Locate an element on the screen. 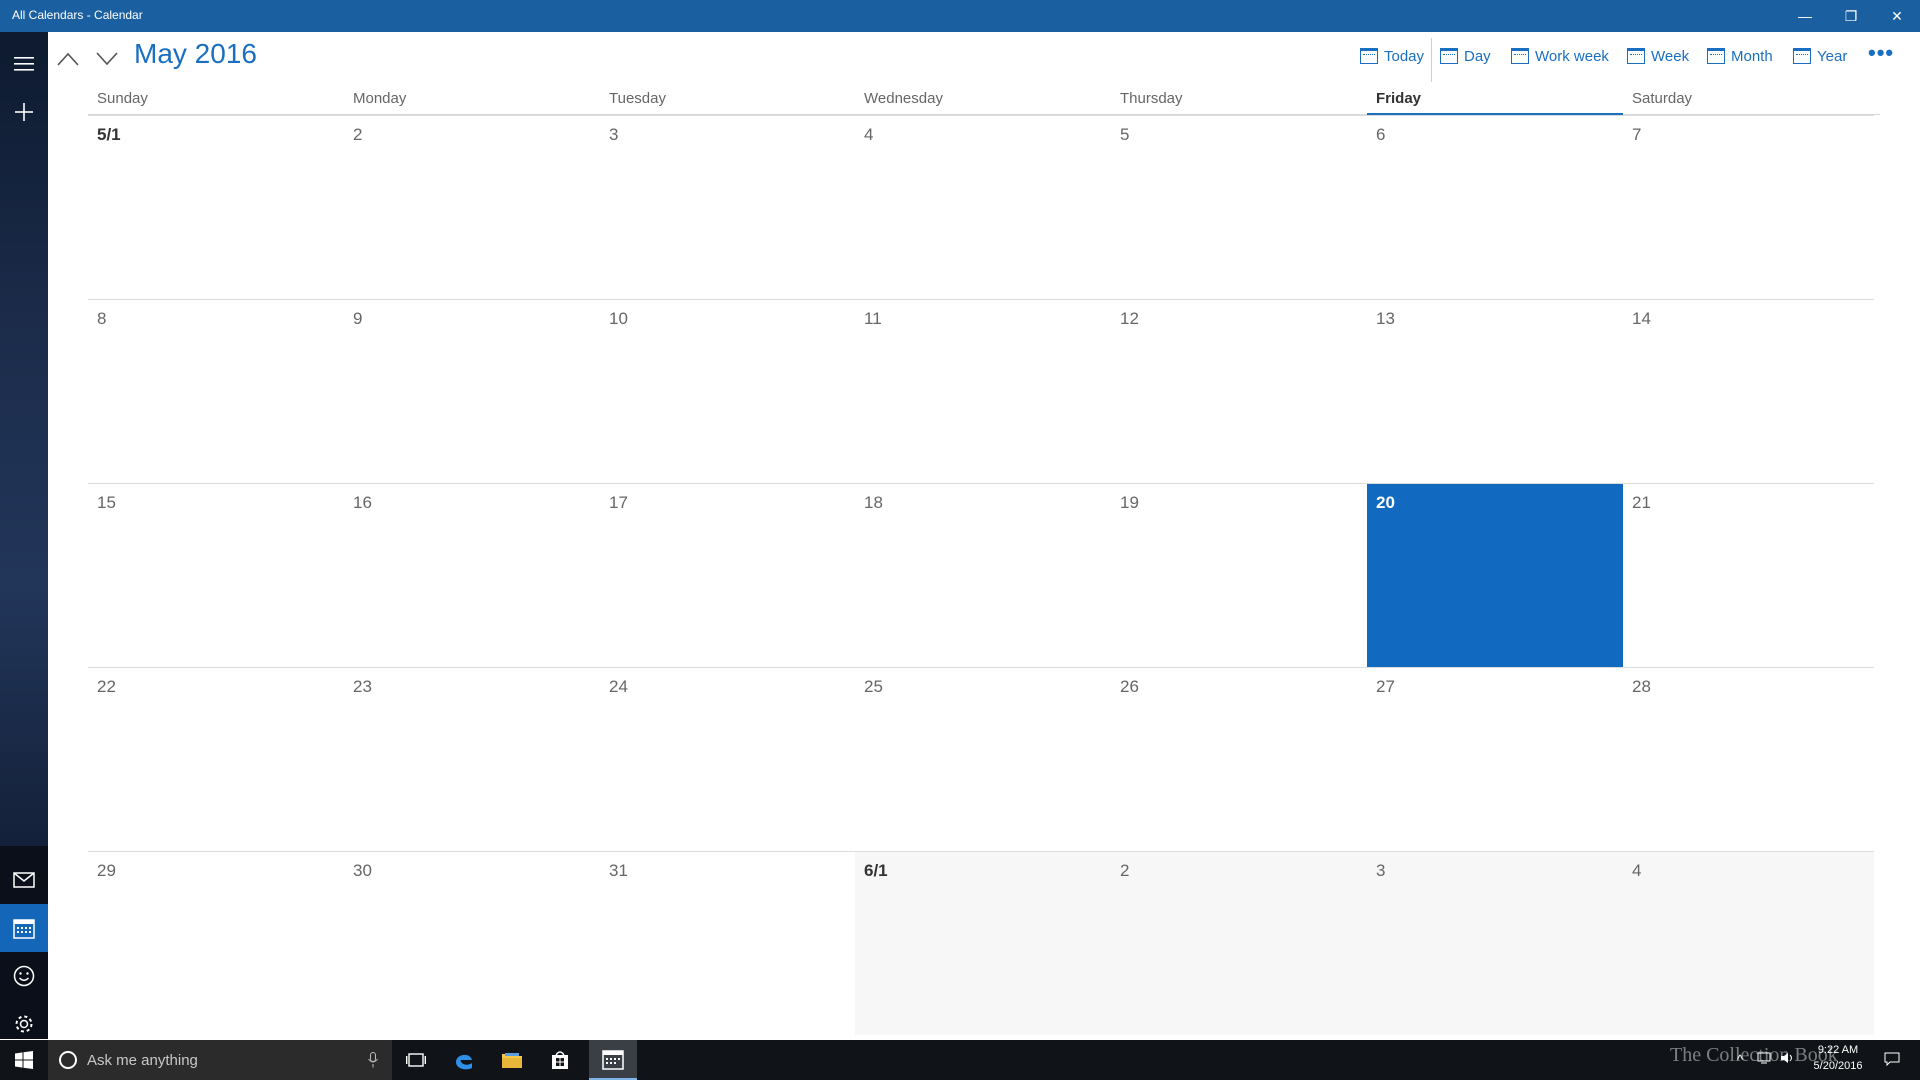  day-number: 30 is located at coordinates (362, 870).